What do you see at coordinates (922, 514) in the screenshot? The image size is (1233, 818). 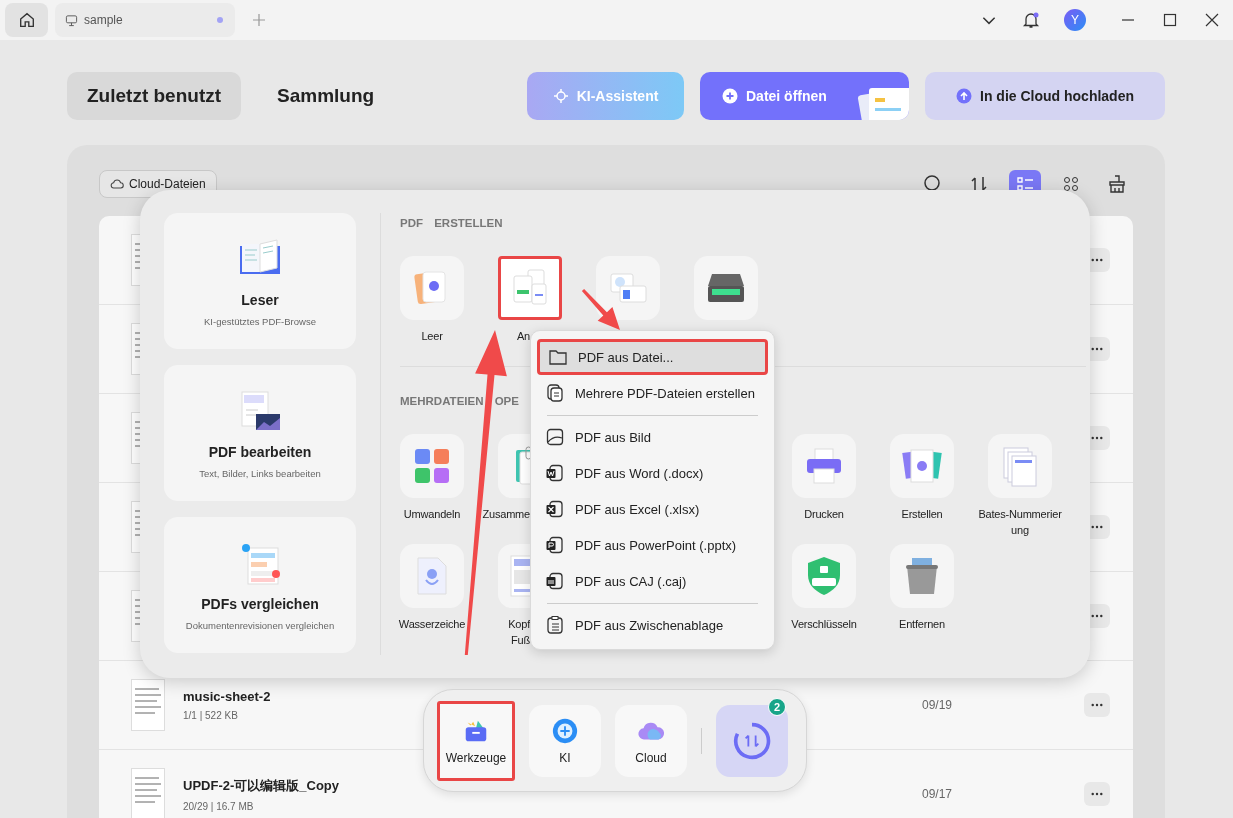 I see `tool-label: Erstellen` at bounding box center [922, 514].